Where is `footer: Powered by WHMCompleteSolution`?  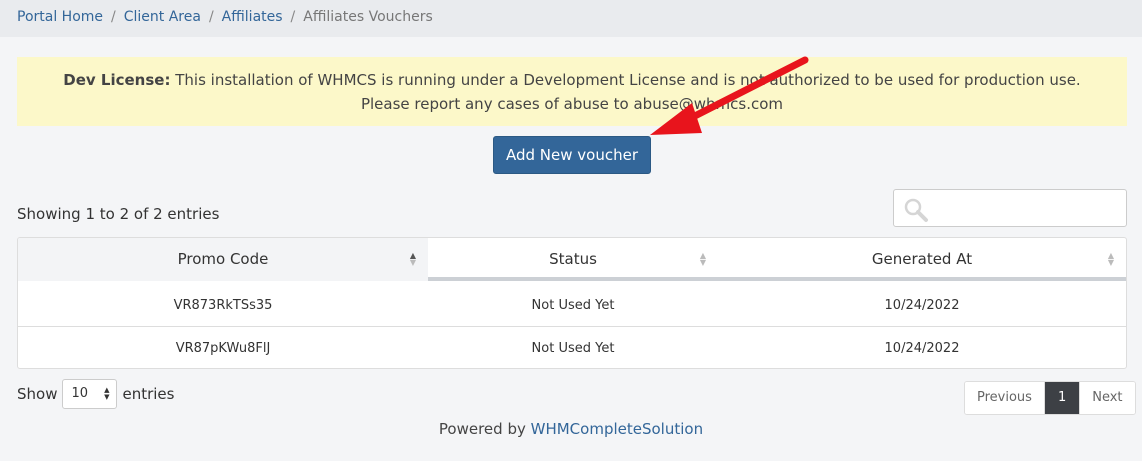 footer: Powered by WHMCompleteSolution is located at coordinates (571, 429).